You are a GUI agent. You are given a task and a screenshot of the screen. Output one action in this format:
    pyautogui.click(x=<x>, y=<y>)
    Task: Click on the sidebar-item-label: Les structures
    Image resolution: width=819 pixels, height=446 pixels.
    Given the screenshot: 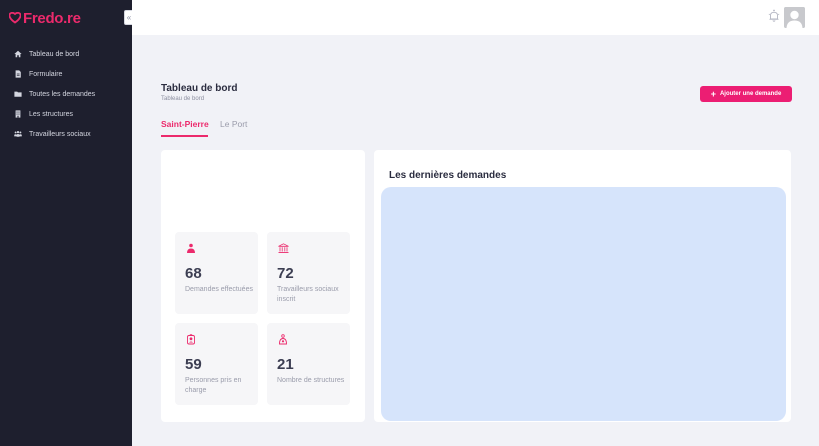 What is the action you would take?
    pyautogui.click(x=51, y=114)
    